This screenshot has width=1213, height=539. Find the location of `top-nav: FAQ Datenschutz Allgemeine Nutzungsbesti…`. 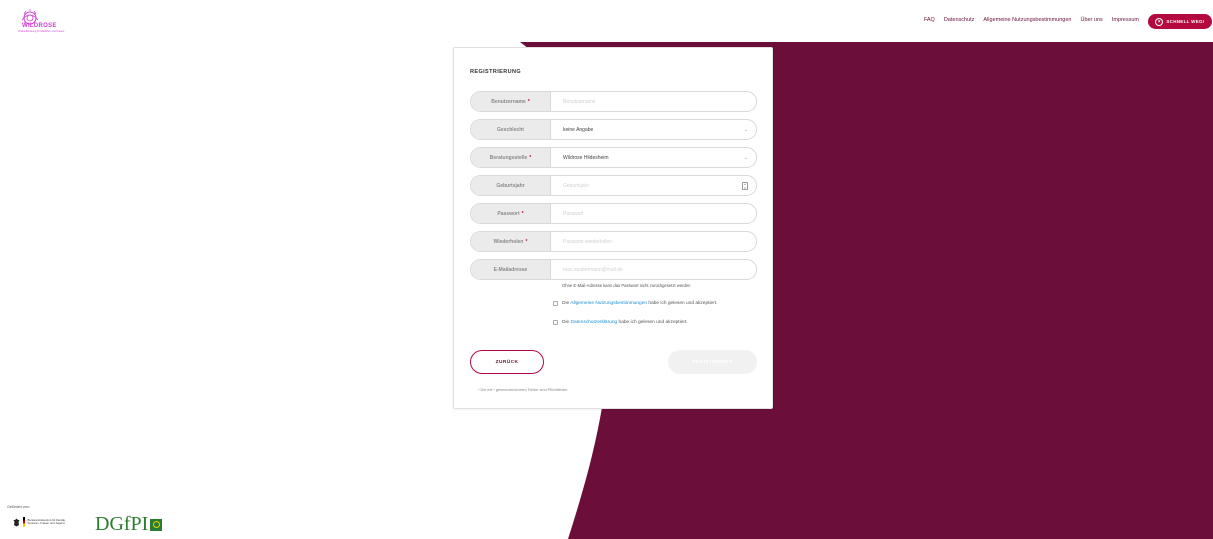

top-nav: FAQ Datenschutz Allgemeine Nutzungsbesti… is located at coordinates (1031, 20).